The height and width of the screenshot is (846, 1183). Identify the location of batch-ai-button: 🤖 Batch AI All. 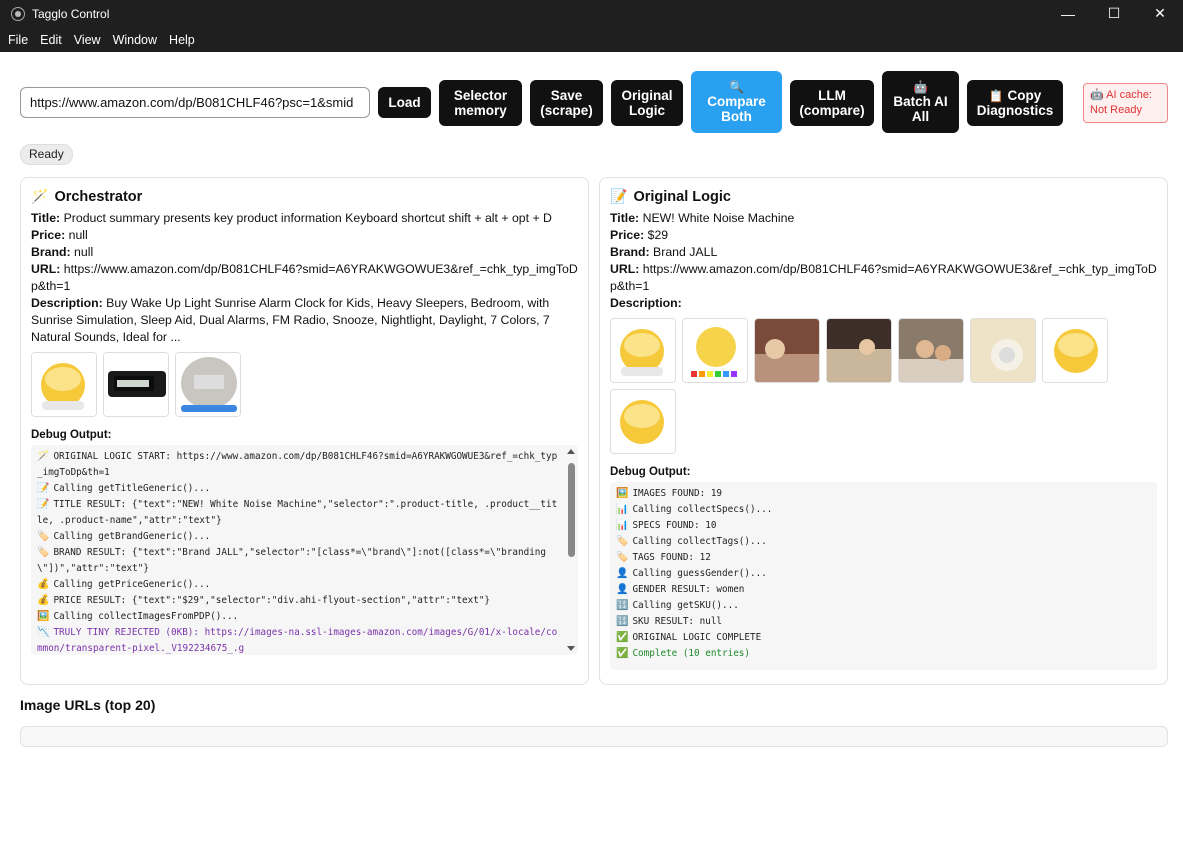
(920, 102).